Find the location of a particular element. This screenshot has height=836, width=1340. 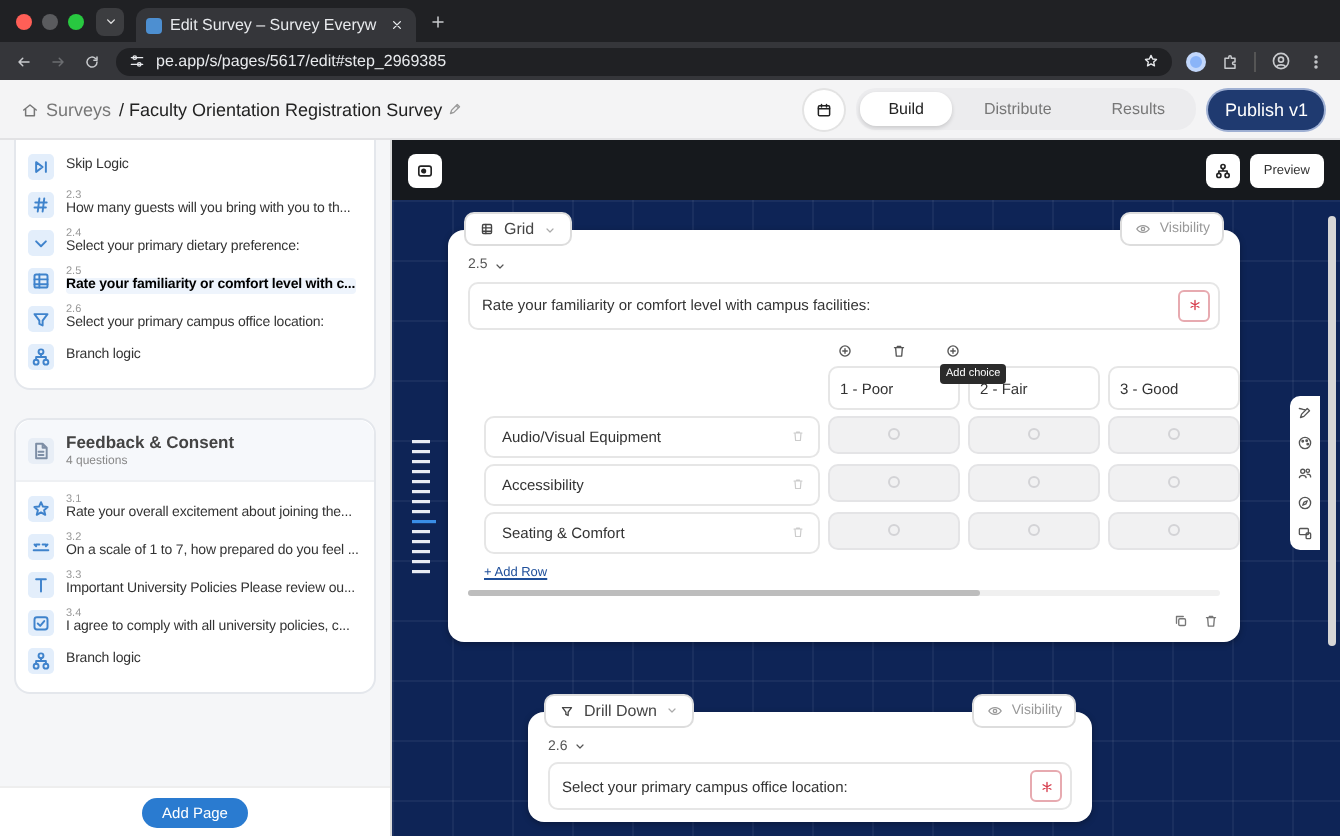

minimize-window-button is located at coordinates (50, 21).